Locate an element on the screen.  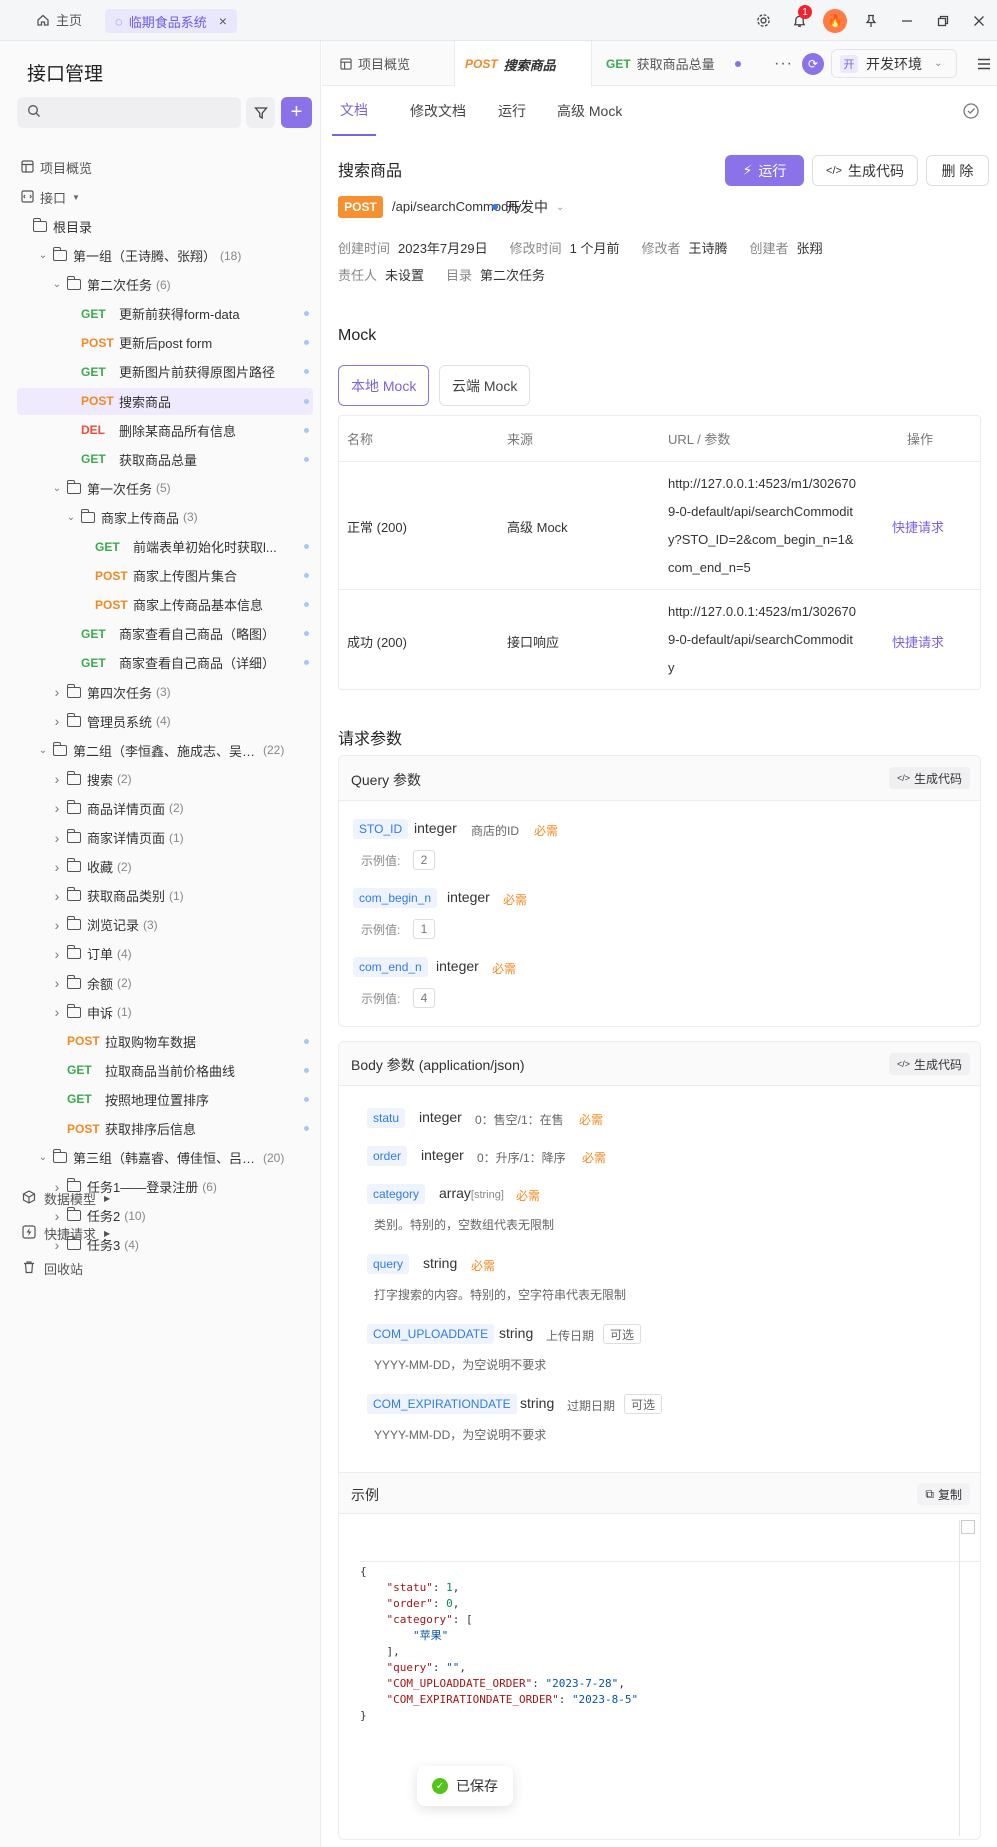
close-icon: × is located at coordinates (223, 21).